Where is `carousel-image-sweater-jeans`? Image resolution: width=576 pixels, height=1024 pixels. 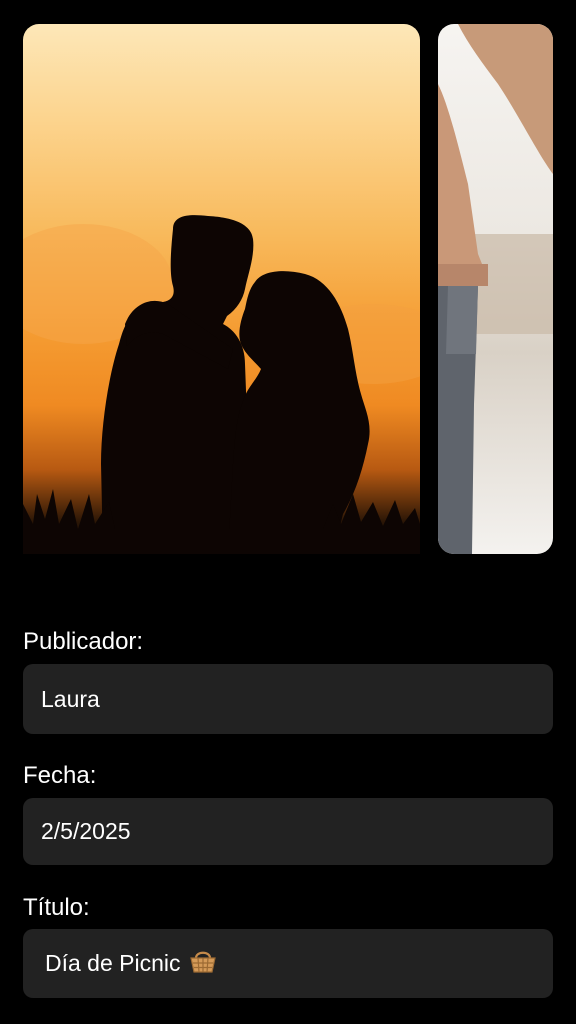
carousel-image-sweater-jeans is located at coordinates (495, 289).